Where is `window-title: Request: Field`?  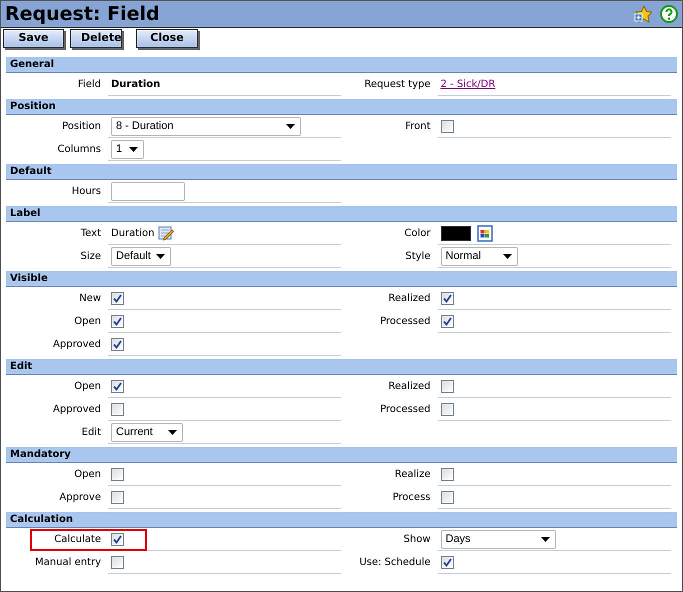
window-title: Request: Field is located at coordinates (82, 14).